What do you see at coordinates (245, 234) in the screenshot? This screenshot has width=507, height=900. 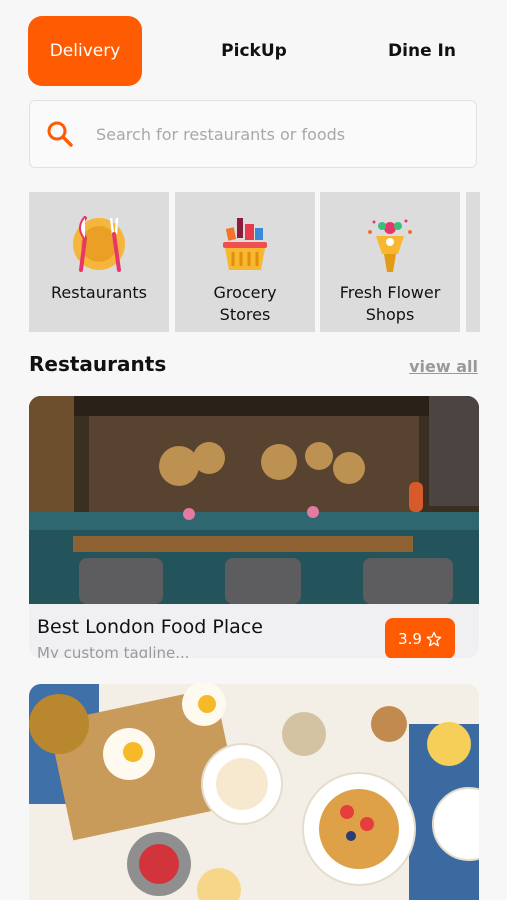 I see `grocery-basket-icon` at bounding box center [245, 234].